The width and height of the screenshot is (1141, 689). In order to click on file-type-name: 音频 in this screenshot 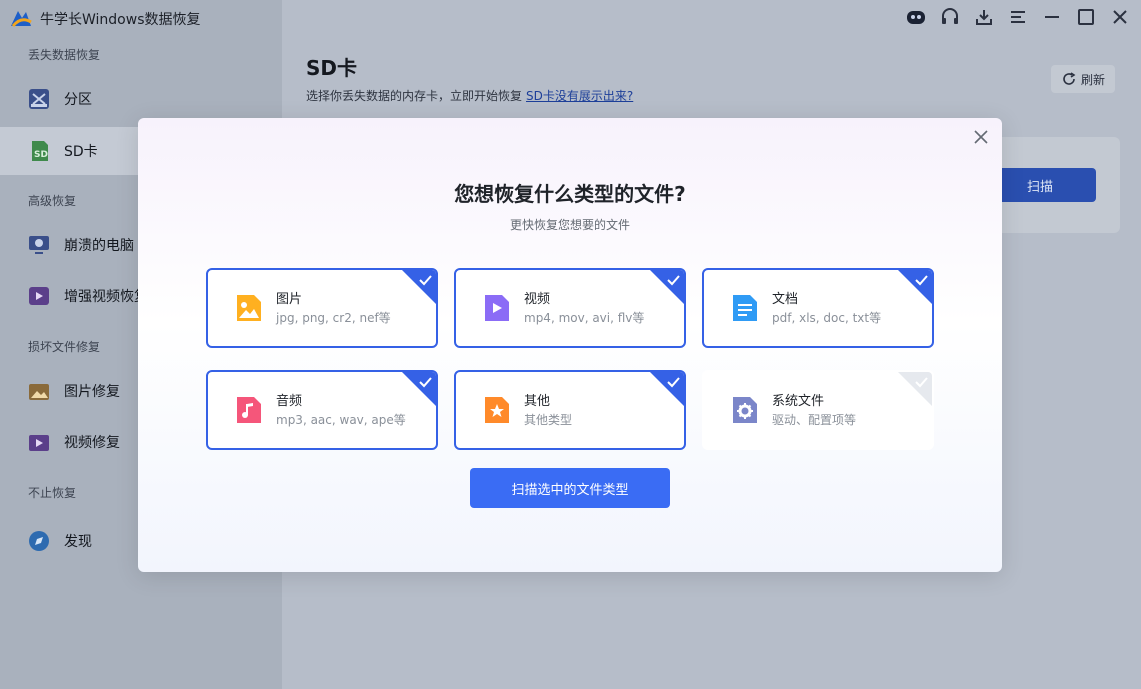, I will do `click(289, 401)`.